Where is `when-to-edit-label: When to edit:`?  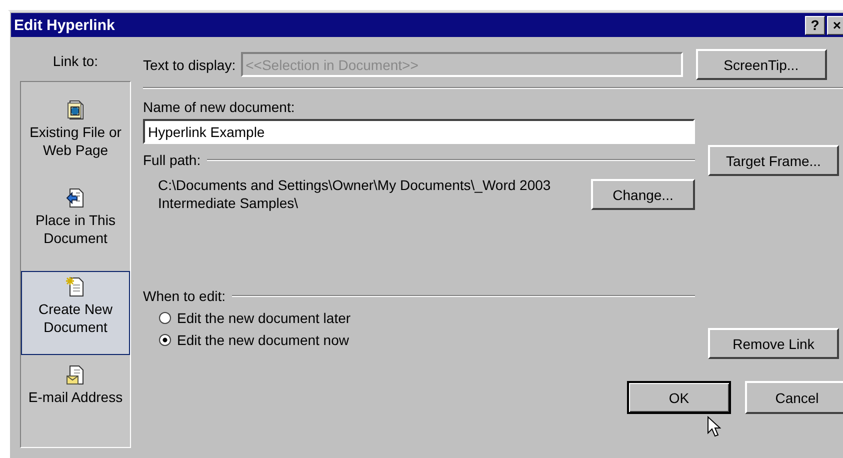
when-to-edit-label: When to edit: is located at coordinates (184, 296).